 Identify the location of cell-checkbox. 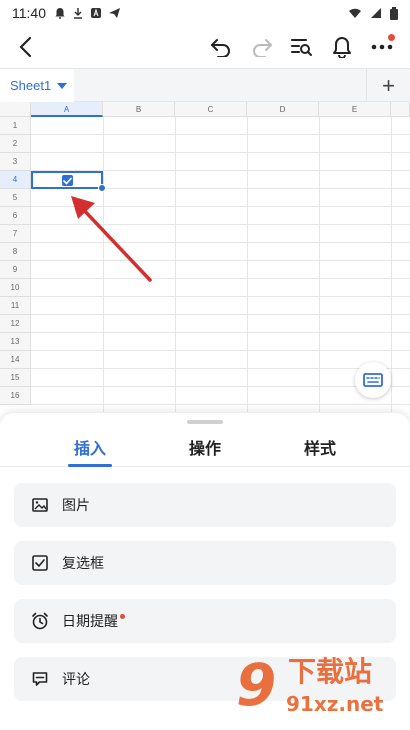
(67, 180).